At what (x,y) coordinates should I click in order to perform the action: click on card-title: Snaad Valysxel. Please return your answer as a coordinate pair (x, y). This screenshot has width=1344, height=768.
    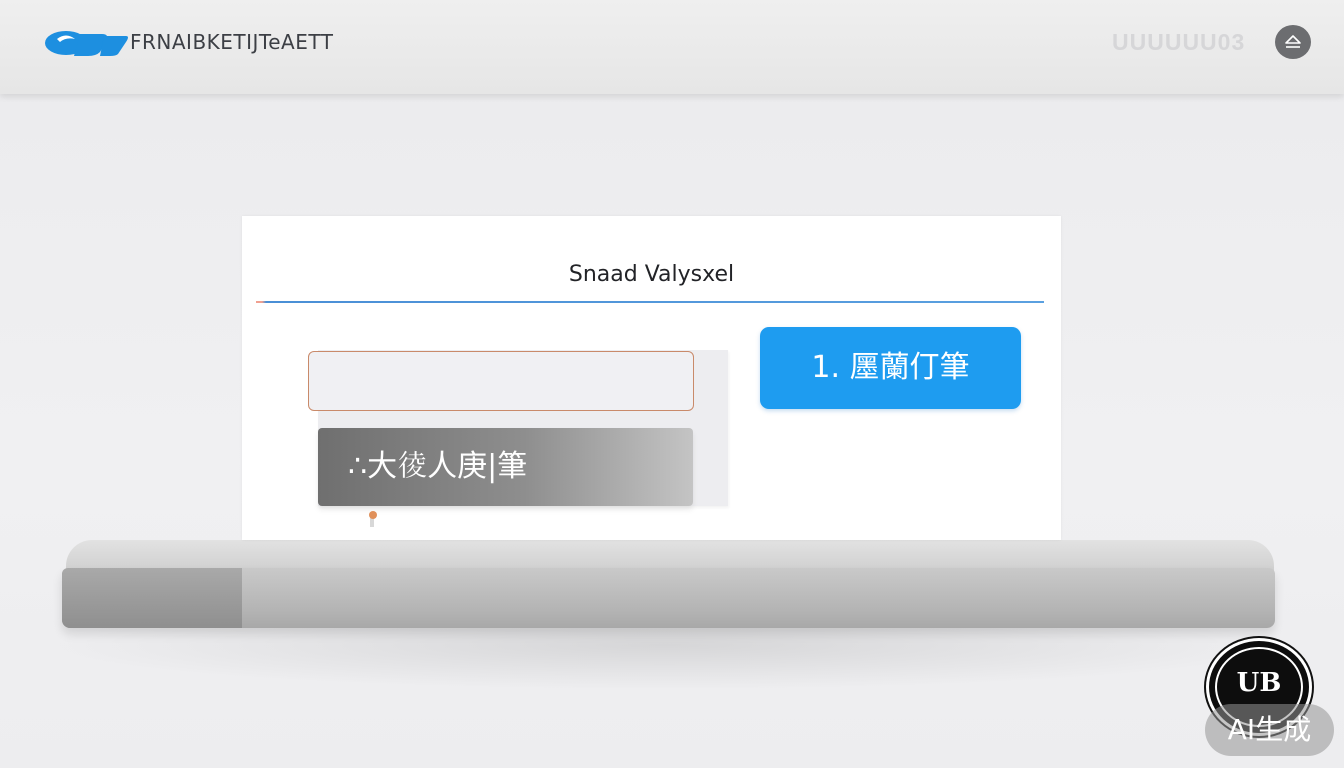
    Looking at the image, I should click on (651, 274).